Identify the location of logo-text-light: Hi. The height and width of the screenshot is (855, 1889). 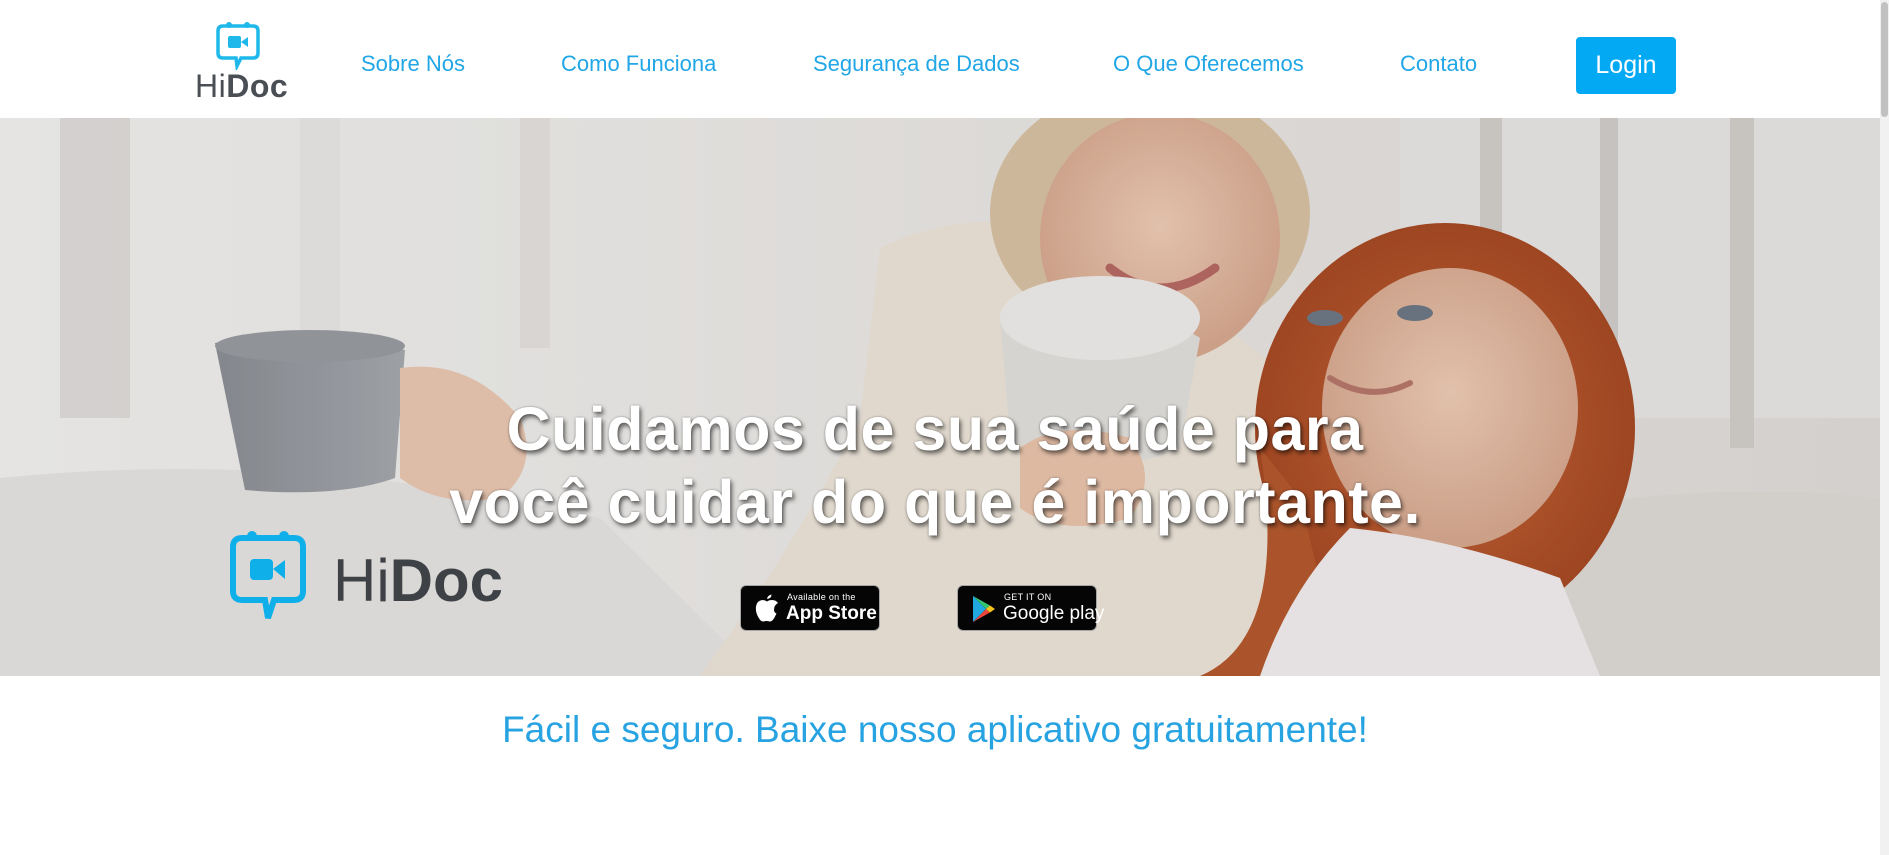
(211, 86).